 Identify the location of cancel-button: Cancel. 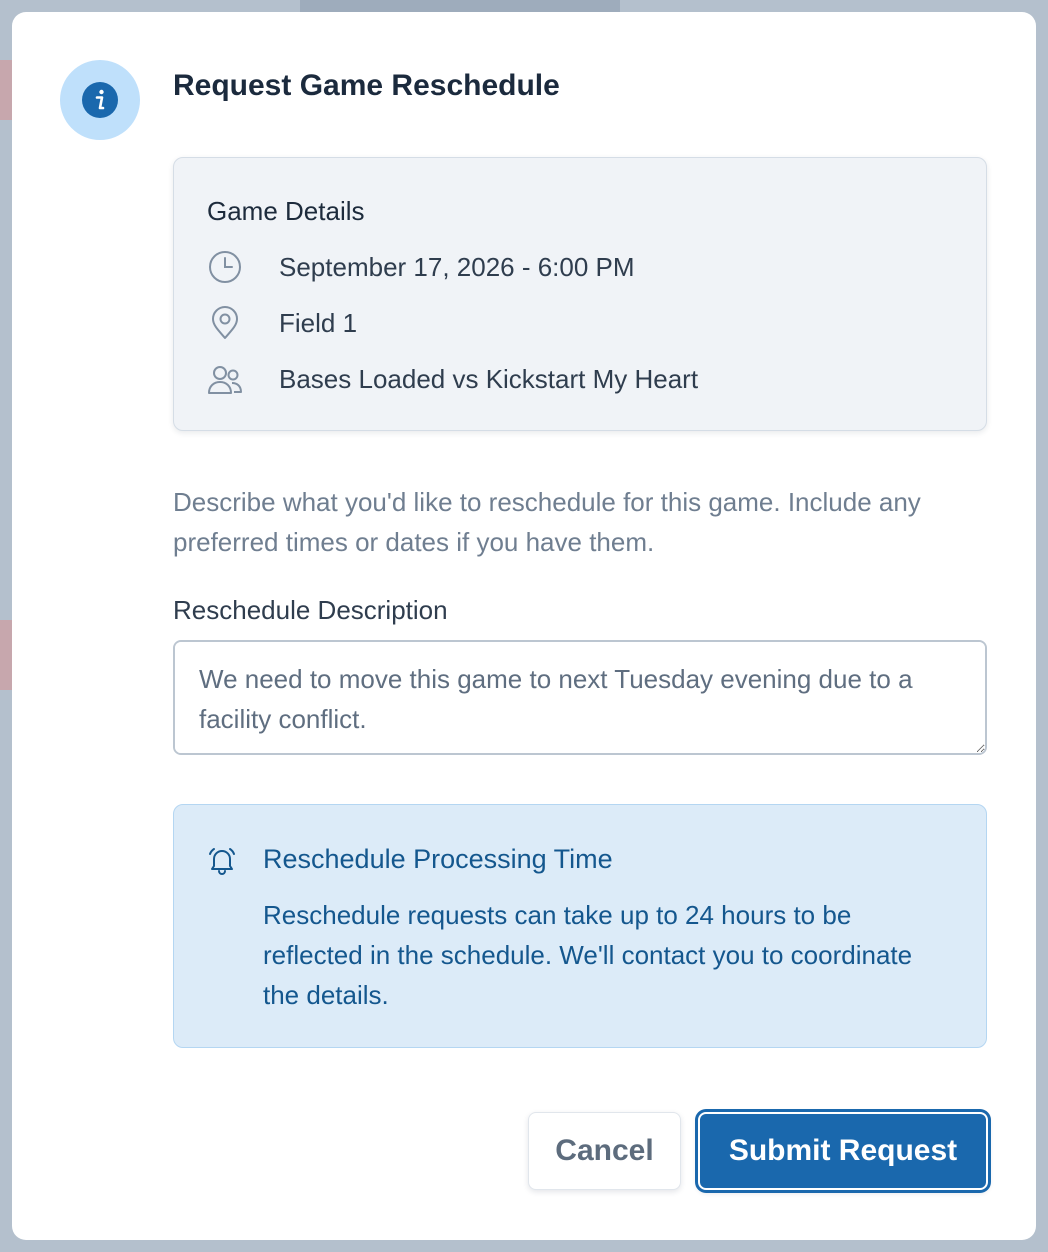
(604, 1151).